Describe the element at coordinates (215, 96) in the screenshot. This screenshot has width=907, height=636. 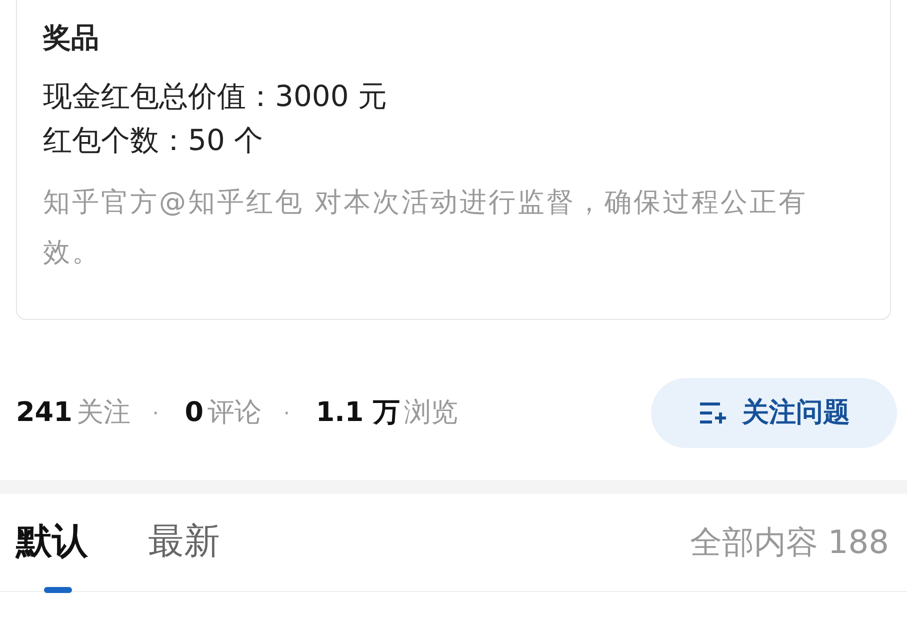
I see `prize-detail: 现金红包总价值：3000 元` at that location.